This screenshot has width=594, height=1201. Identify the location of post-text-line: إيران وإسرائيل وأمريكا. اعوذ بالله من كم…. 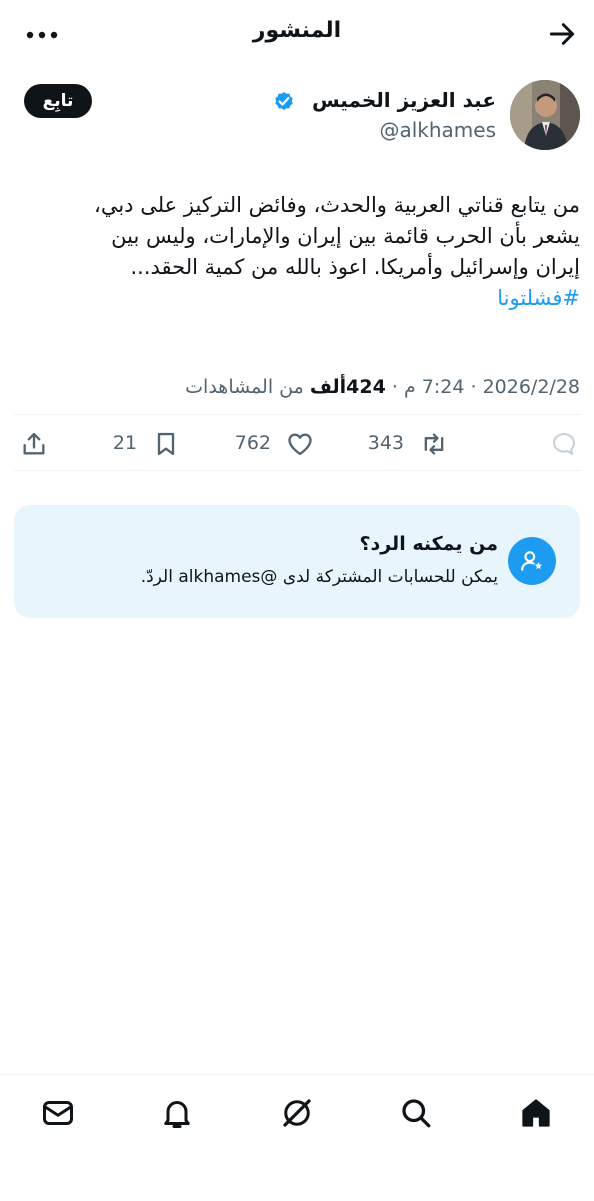
(355, 267).